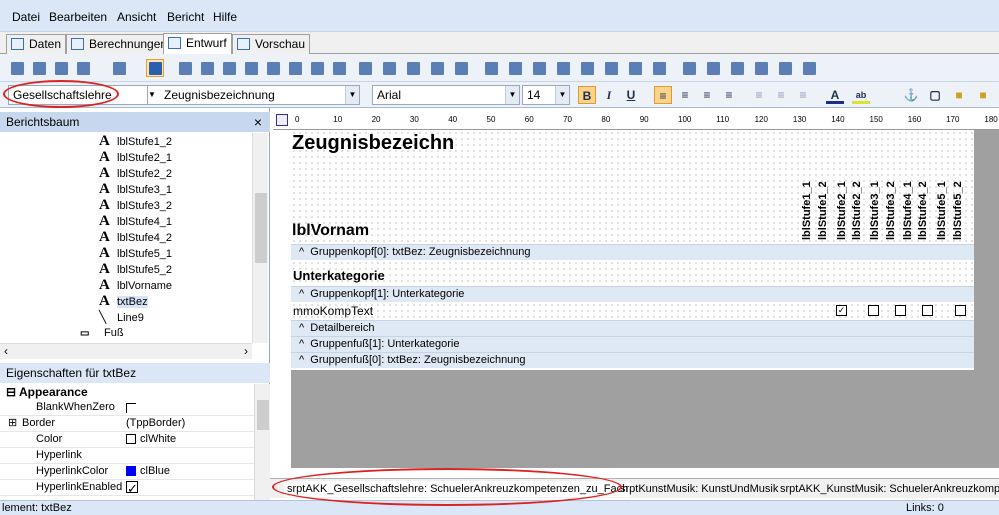 The height and width of the screenshot is (515, 999). Describe the element at coordinates (127, 472) in the screenshot. I see `prop-row: HyperlinkColor clBlue` at that location.